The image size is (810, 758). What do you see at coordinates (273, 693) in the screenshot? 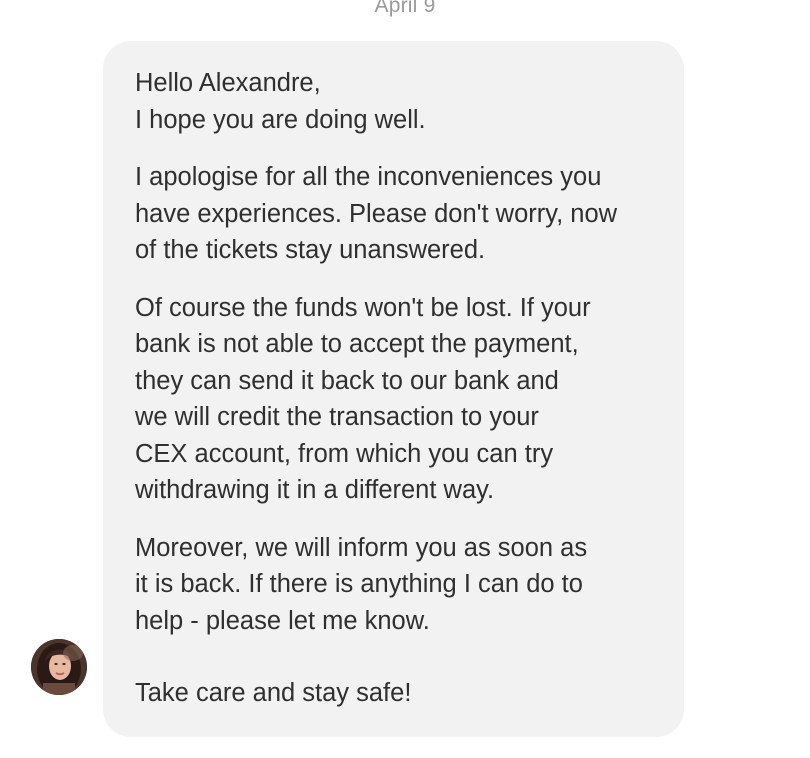
I see `message-sign-off: Take care and stay safe!` at bounding box center [273, 693].